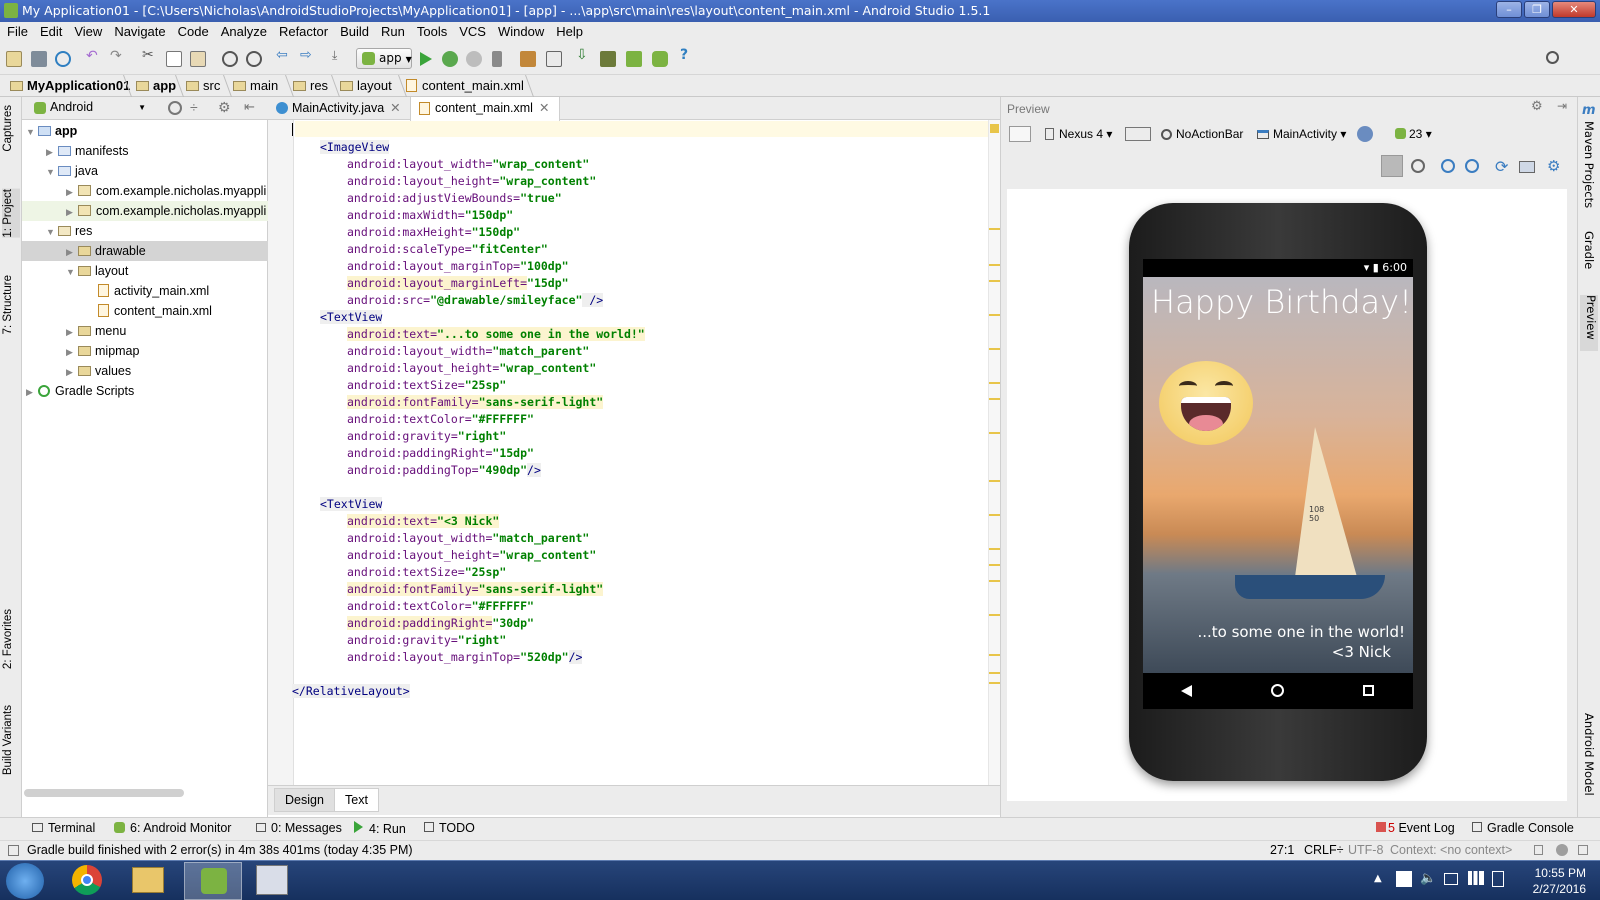 This screenshot has height=900, width=1600. I want to click on design-tab: Design, so click(304, 800).